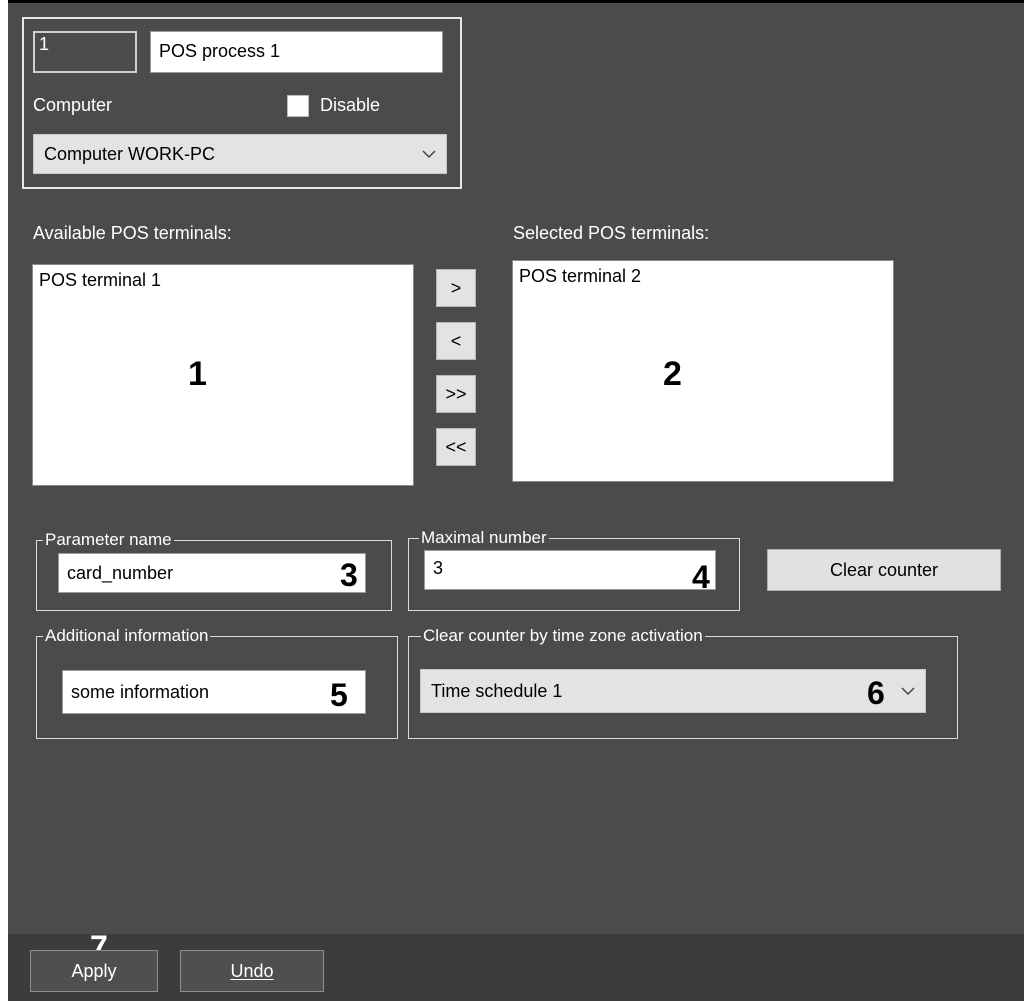 This screenshot has width=1024, height=1001. I want to click on footer-bar, so click(516, 967).